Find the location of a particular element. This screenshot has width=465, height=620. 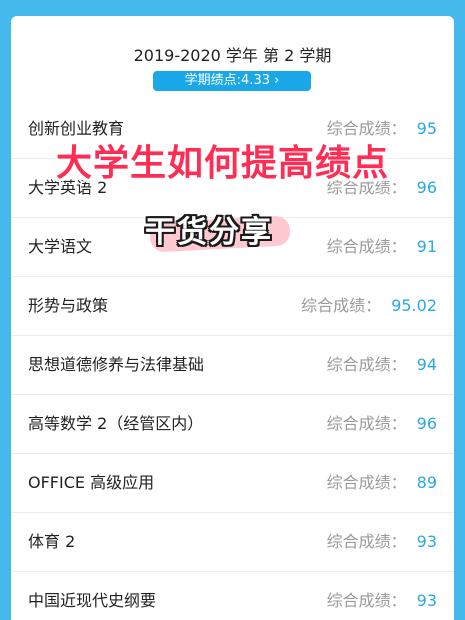

score-value: 89 is located at coordinates (426, 482).